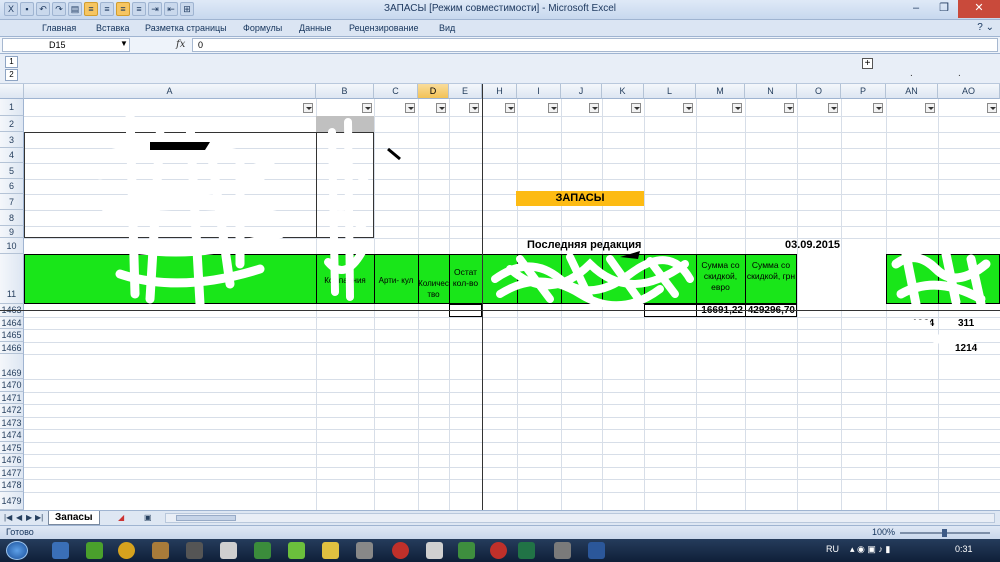 Image resolution: width=1000 pixels, height=562 pixels. What do you see at coordinates (12, 423) in the screenshot?
I see `row-header: 1473` at bounding box center [12, 423].